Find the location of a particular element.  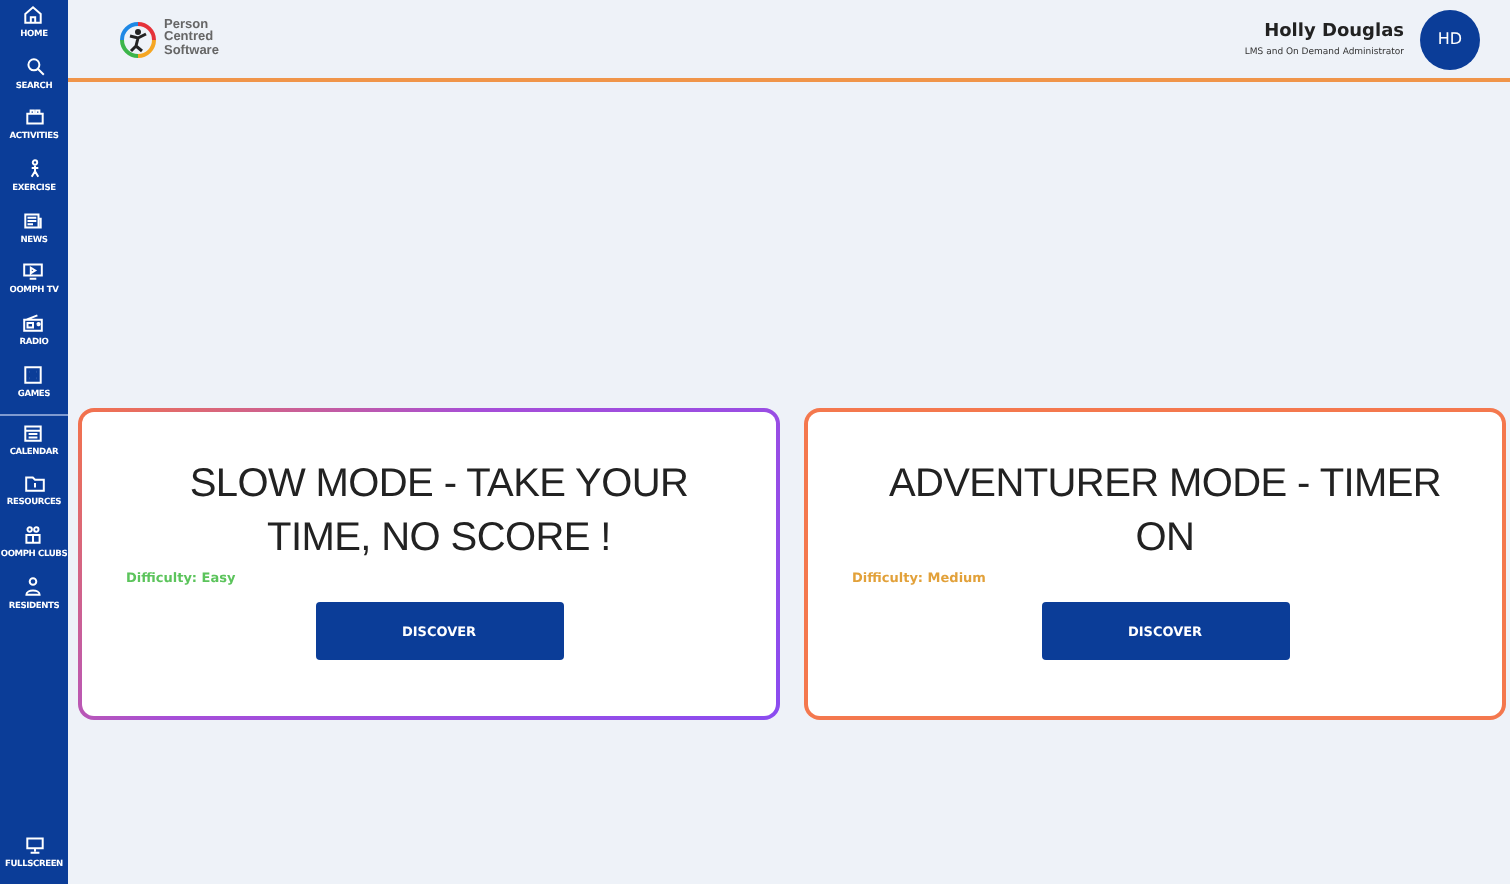

monitor-icon is located at coordinates (34, 845).